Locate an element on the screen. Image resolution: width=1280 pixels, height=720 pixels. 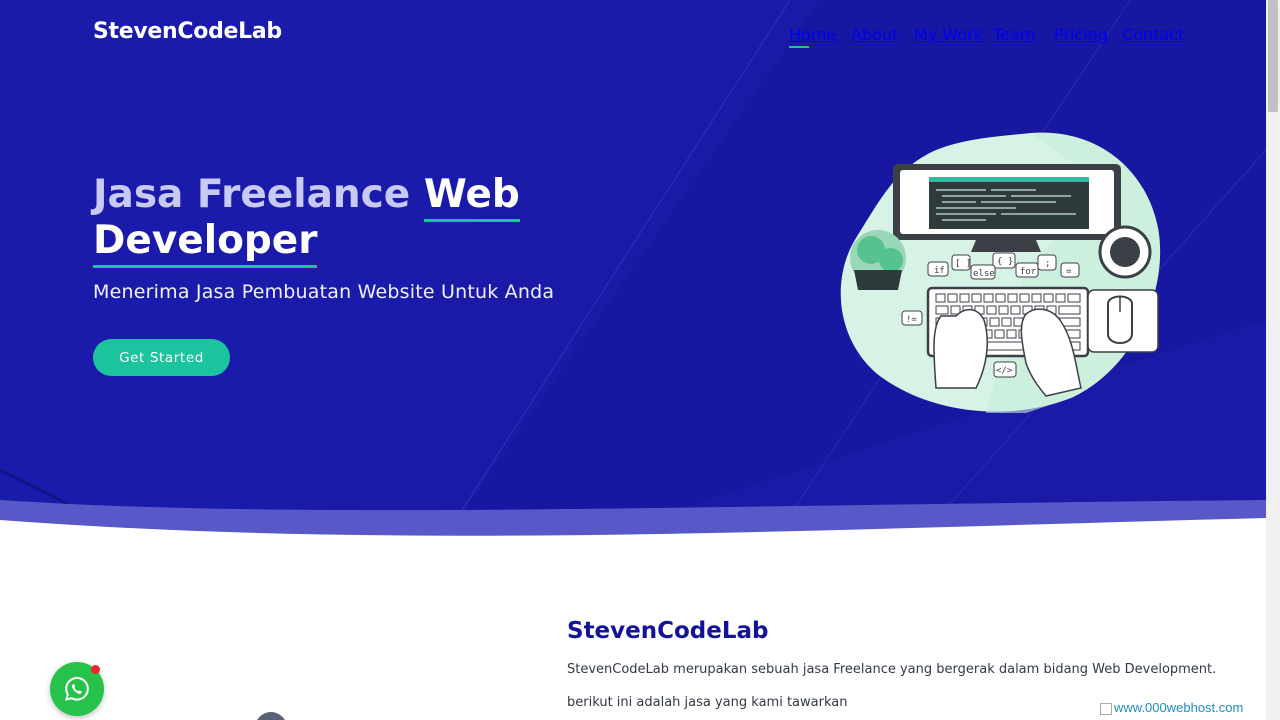
brand-logo: StevenCodeLab is located at coordinates (187, 31).